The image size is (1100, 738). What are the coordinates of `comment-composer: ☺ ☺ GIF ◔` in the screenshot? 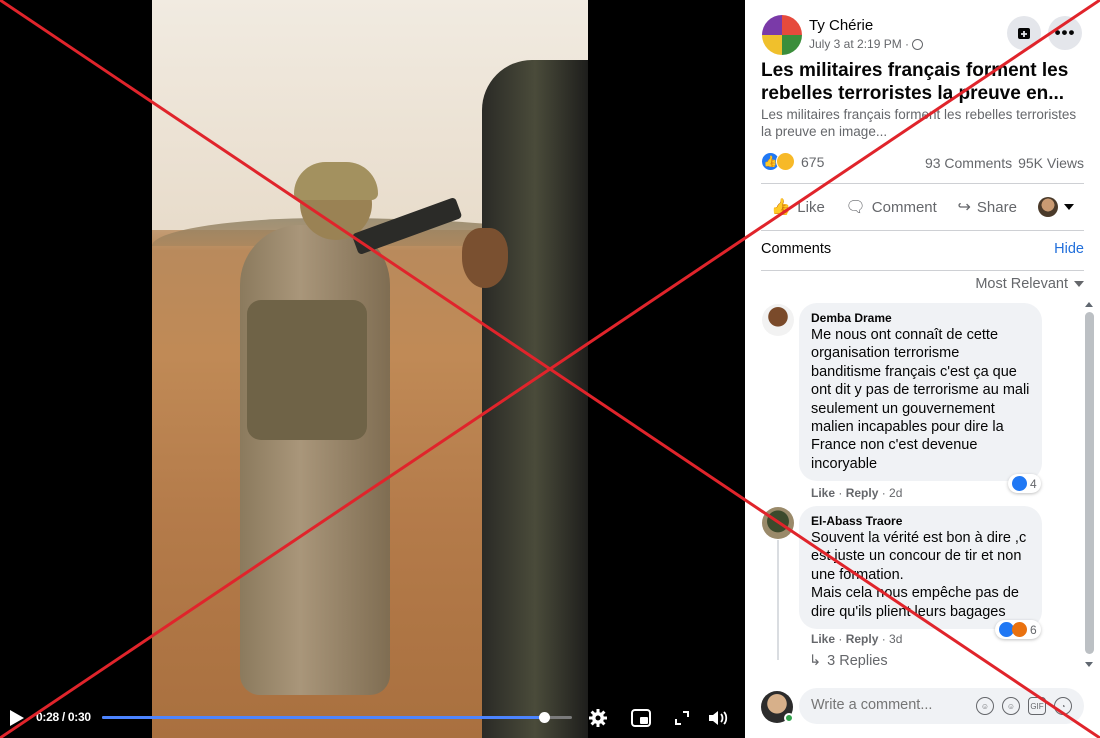 It's located at (941, 706).